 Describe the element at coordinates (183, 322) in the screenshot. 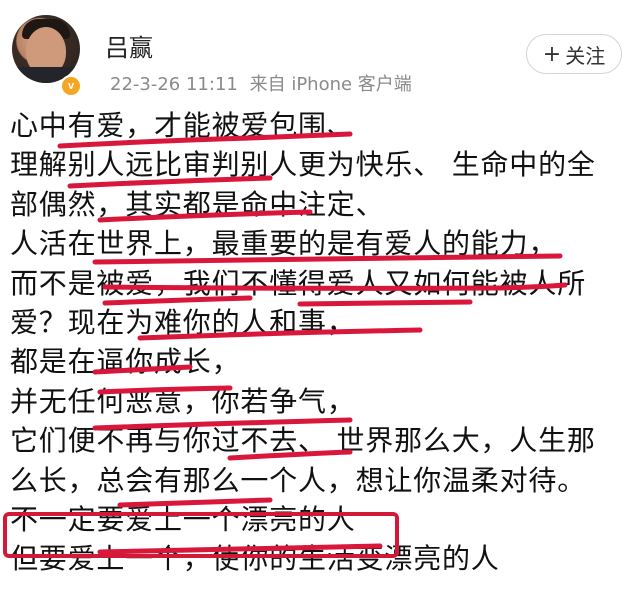

I see `post-line: 爱？现在为难你的人和事，` at that location.